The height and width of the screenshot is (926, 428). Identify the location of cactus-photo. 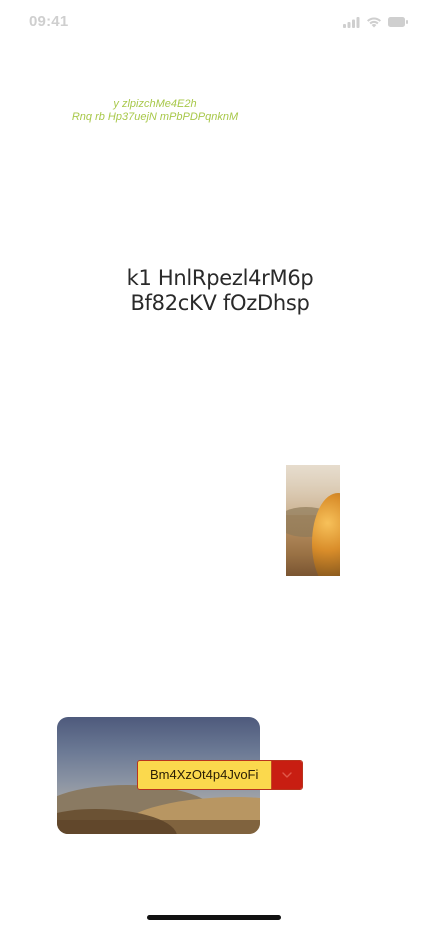
(313, 520).